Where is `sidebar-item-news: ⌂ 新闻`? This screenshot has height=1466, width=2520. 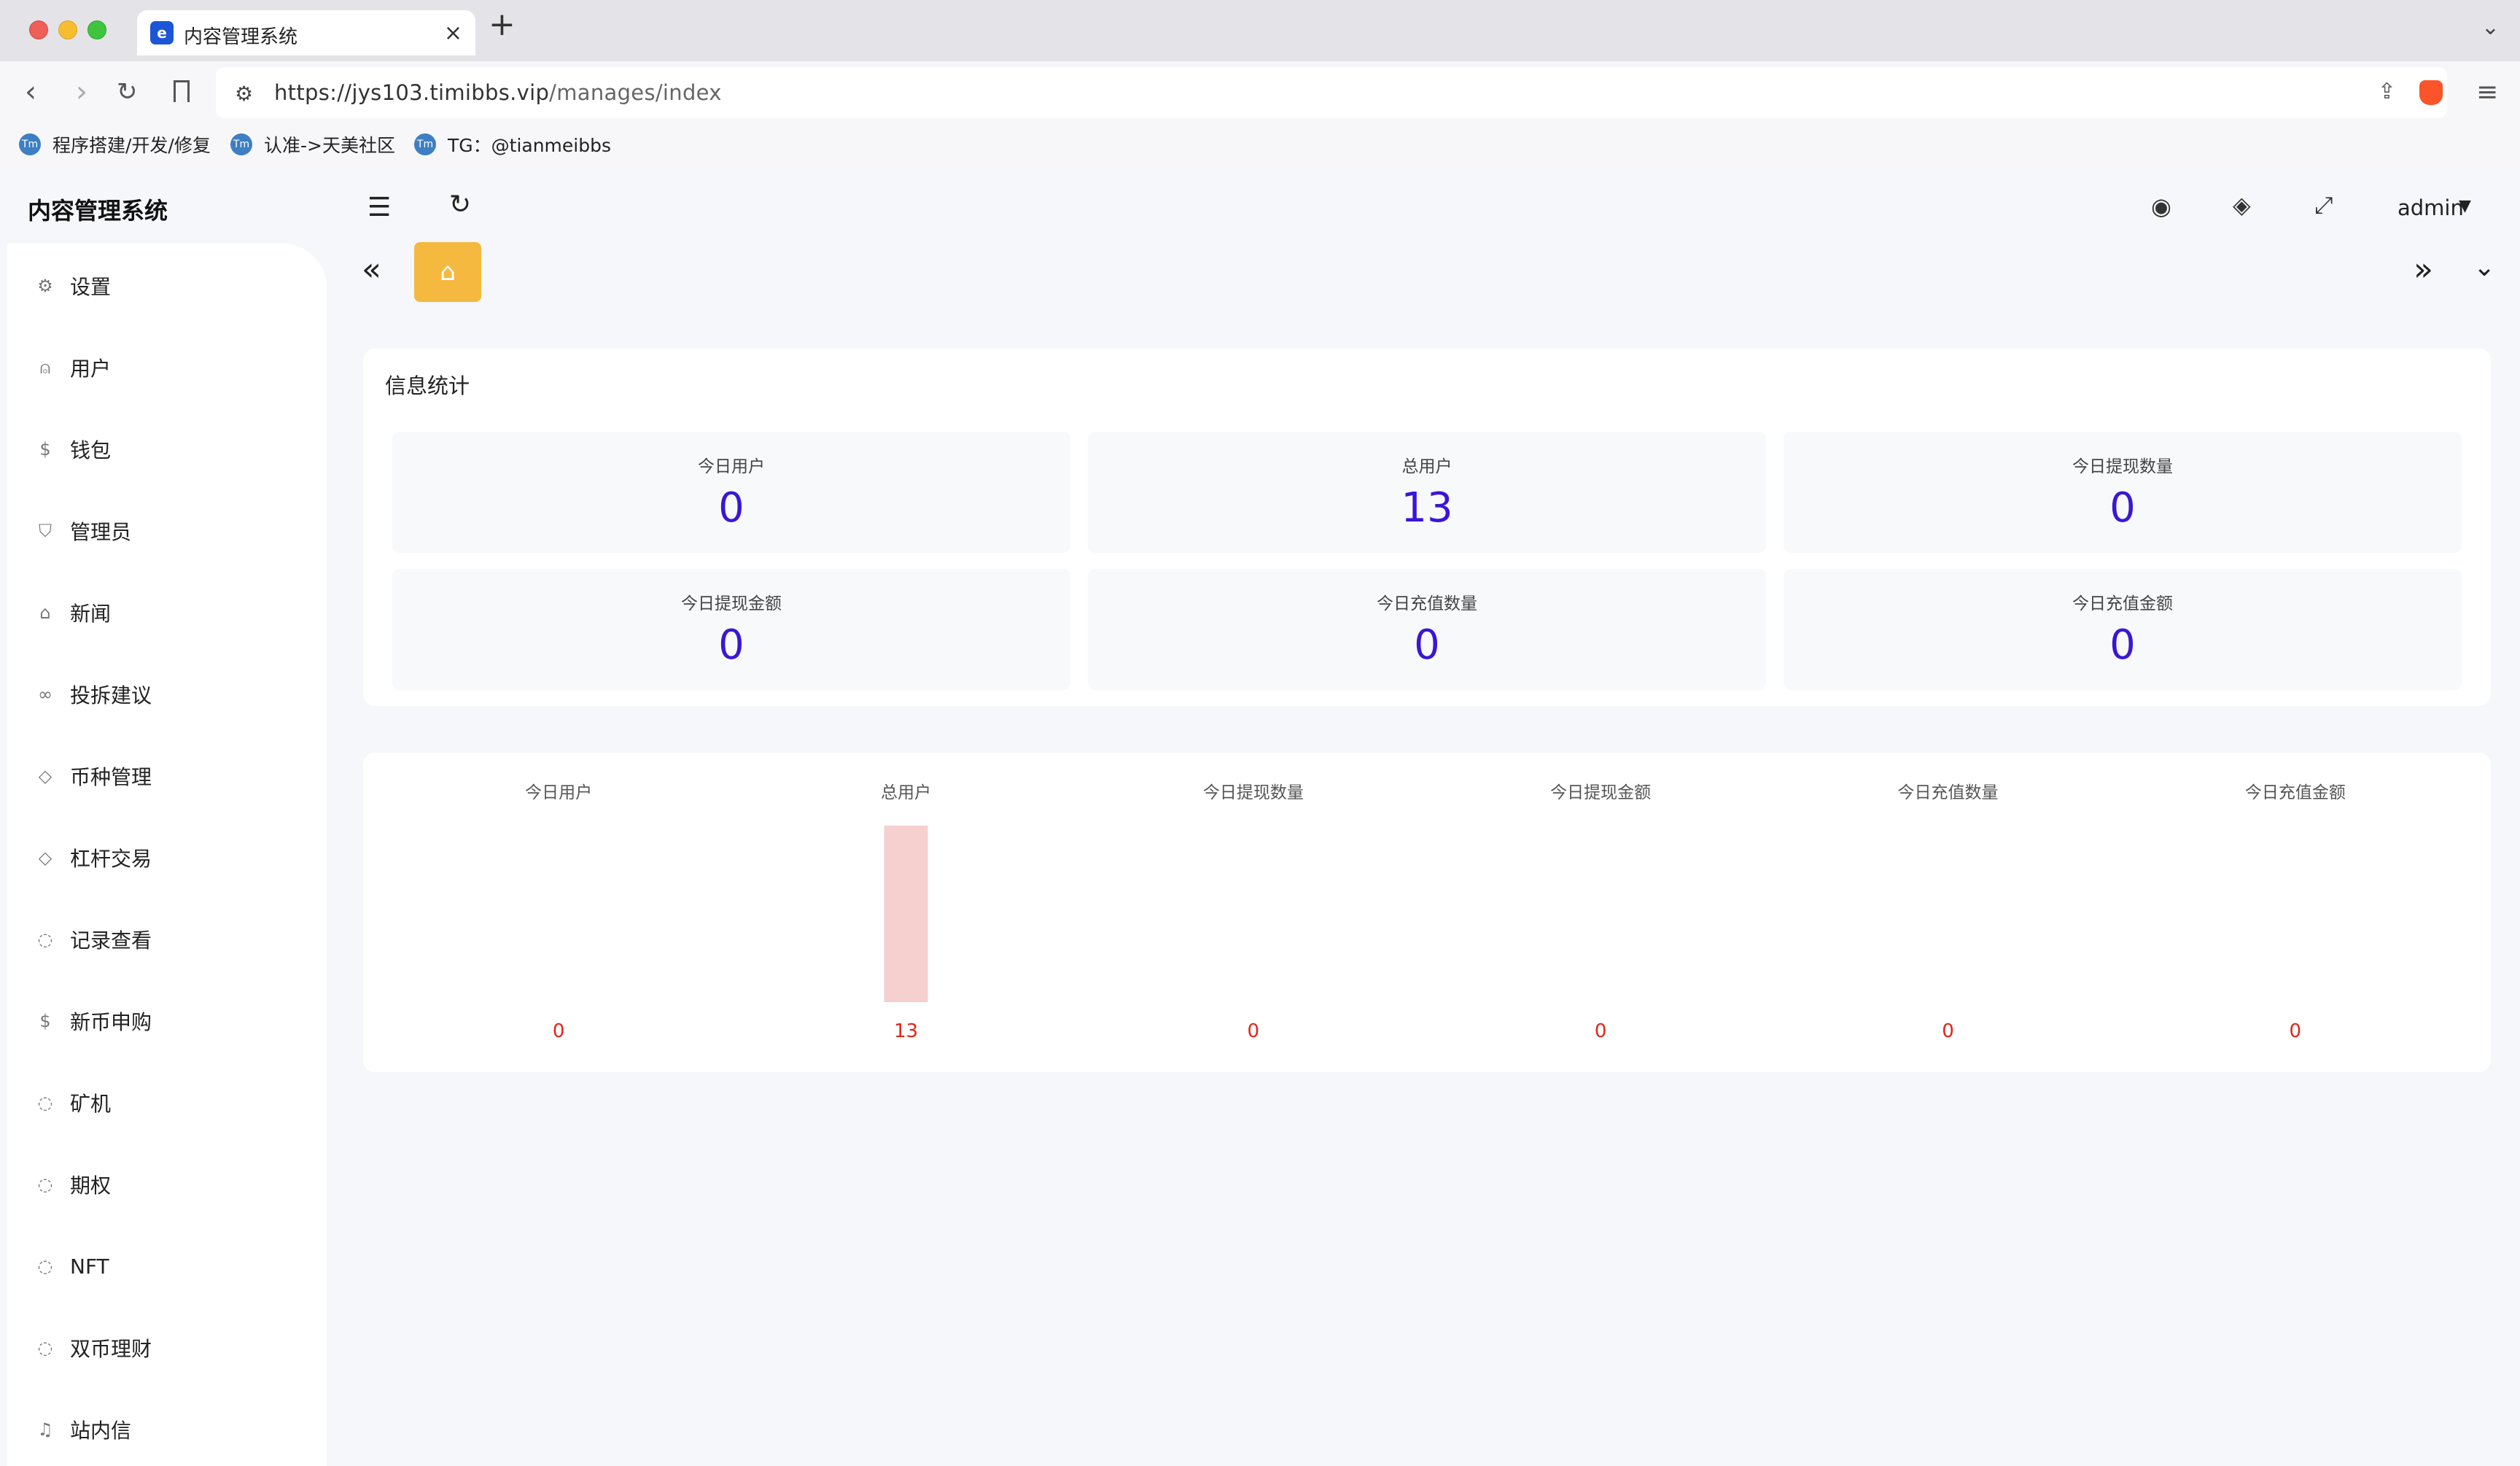 sidebar-item-news: ⌂ 新闻 is located at coordinates (73, 613).